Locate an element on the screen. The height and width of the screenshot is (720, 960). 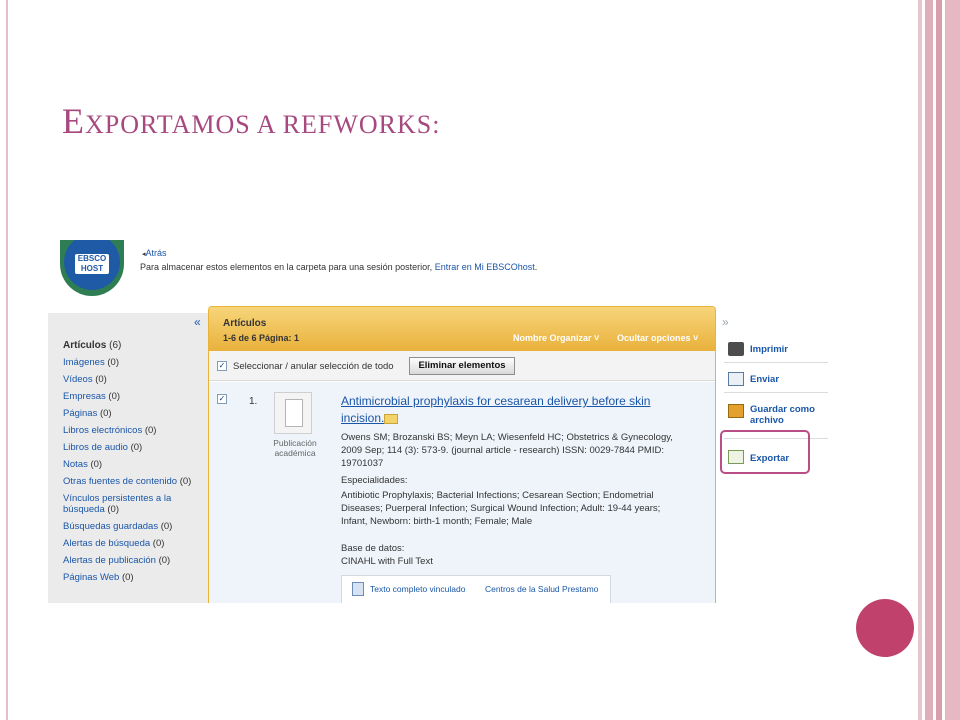
document-icon is located at coordinates (293, 413).